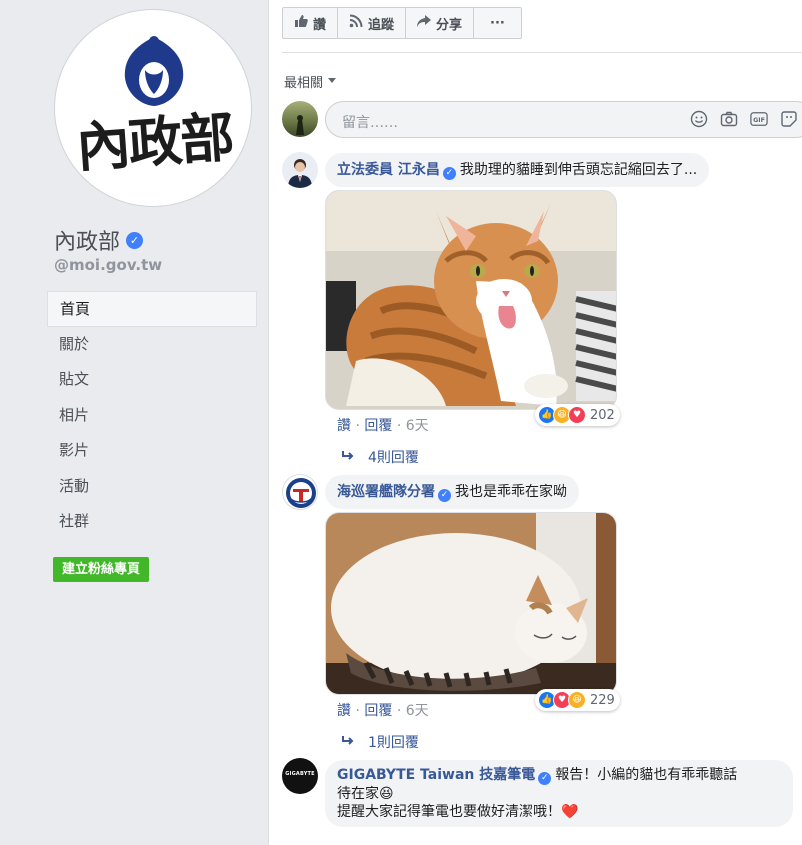 This screenshot has height=845, width=802. Describe the element at coordinates (311, 23) in the screenshot. I see `like-button: 讚` at that location.